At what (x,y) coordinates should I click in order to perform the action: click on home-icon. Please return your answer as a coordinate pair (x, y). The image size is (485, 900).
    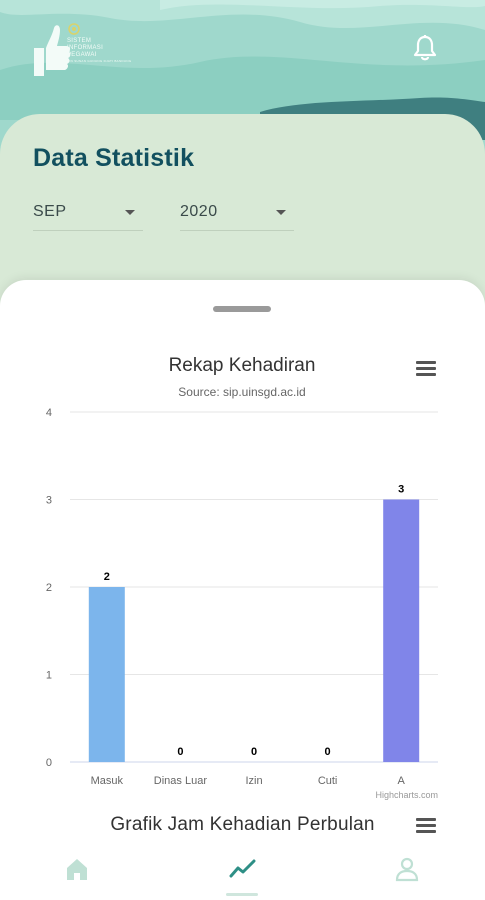
    Looking at the image, I should click on (77, 869).